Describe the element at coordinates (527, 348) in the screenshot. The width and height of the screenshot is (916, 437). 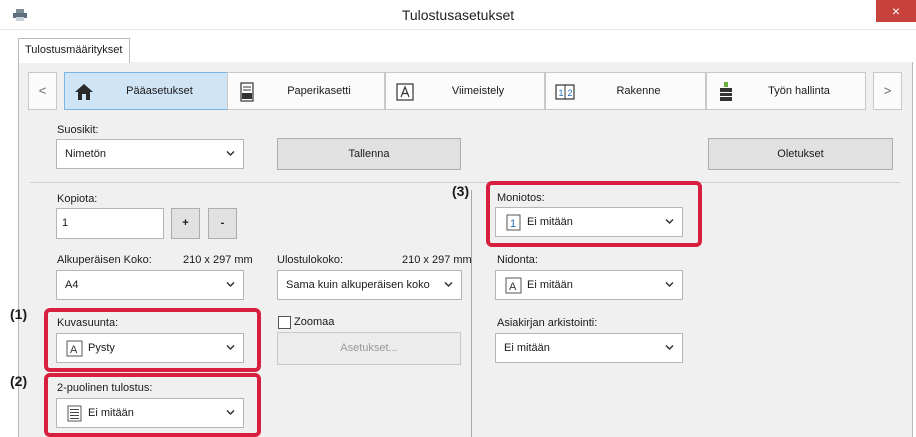
I see `archiving-value: Ei mitään` at that location.